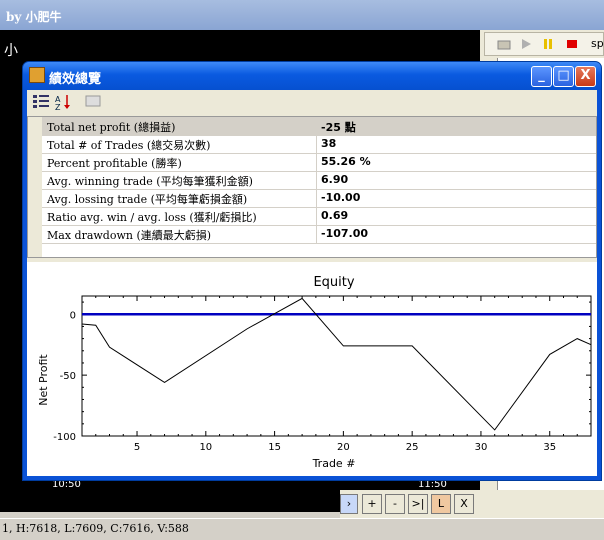  What do you see at coordinates (43, 380) in the screenshot?
I see `y-axis-label: Net Profit` at bounding box center [43, 380].